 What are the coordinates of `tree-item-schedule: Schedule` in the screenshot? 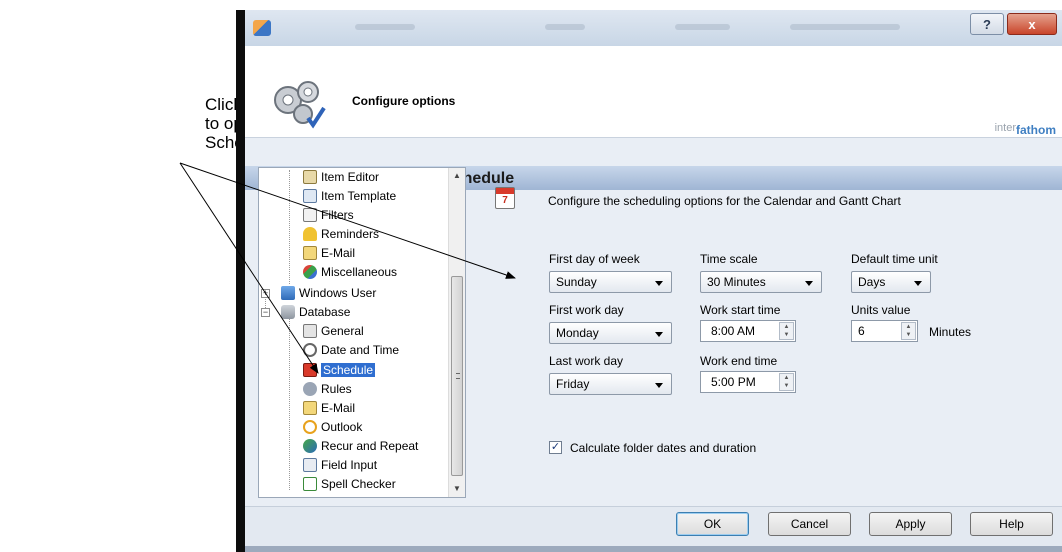 It's located at (339, 370).